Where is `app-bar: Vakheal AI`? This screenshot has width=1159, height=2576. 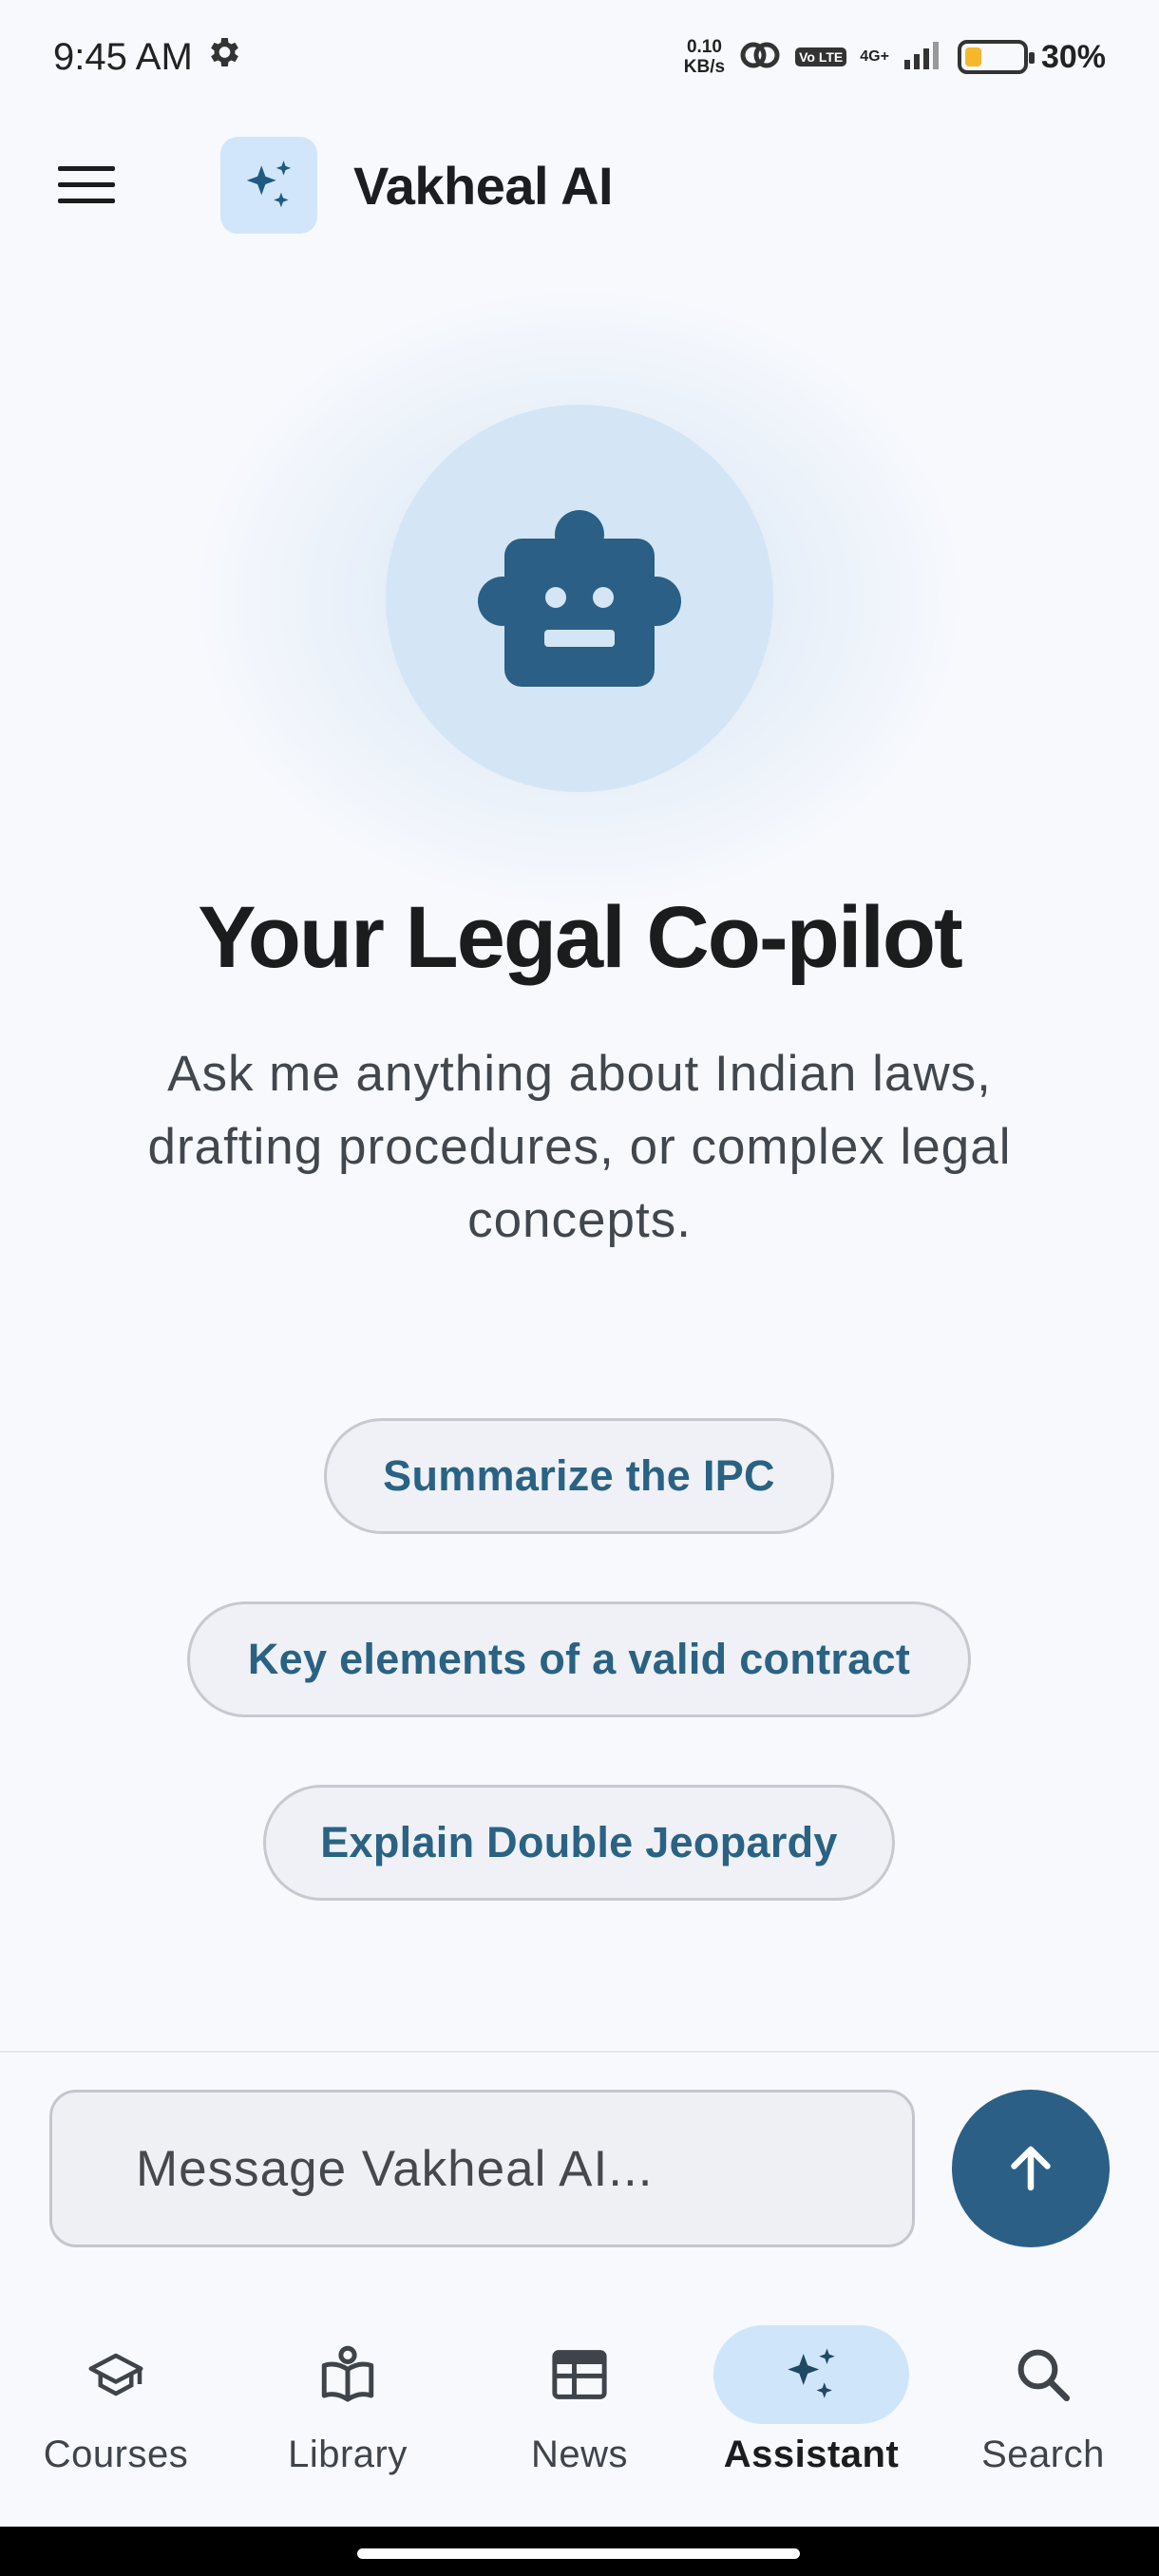
app-bar: Vakheal AI is located at coordinates (579, 185).